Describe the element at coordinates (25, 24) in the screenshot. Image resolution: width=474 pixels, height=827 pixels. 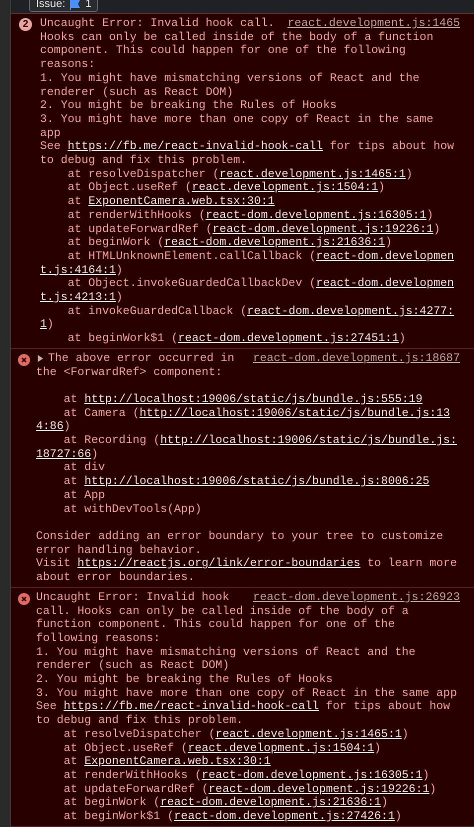
I see `count-badge: 2` at that location.